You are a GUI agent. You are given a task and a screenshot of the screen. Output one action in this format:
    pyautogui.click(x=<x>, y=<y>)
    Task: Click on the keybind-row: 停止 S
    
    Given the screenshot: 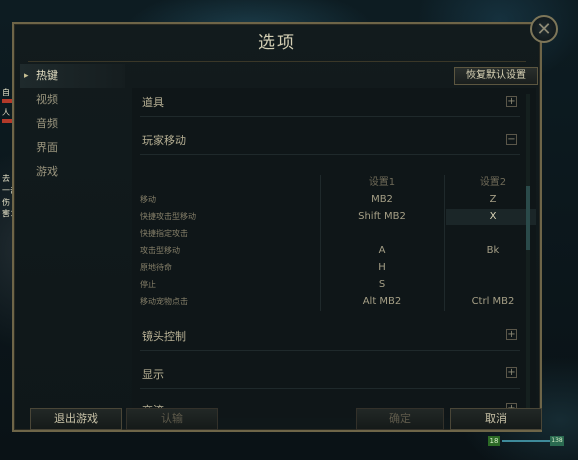 What is the action you would take?
    pyautogui.click(x=330, y=285)
    